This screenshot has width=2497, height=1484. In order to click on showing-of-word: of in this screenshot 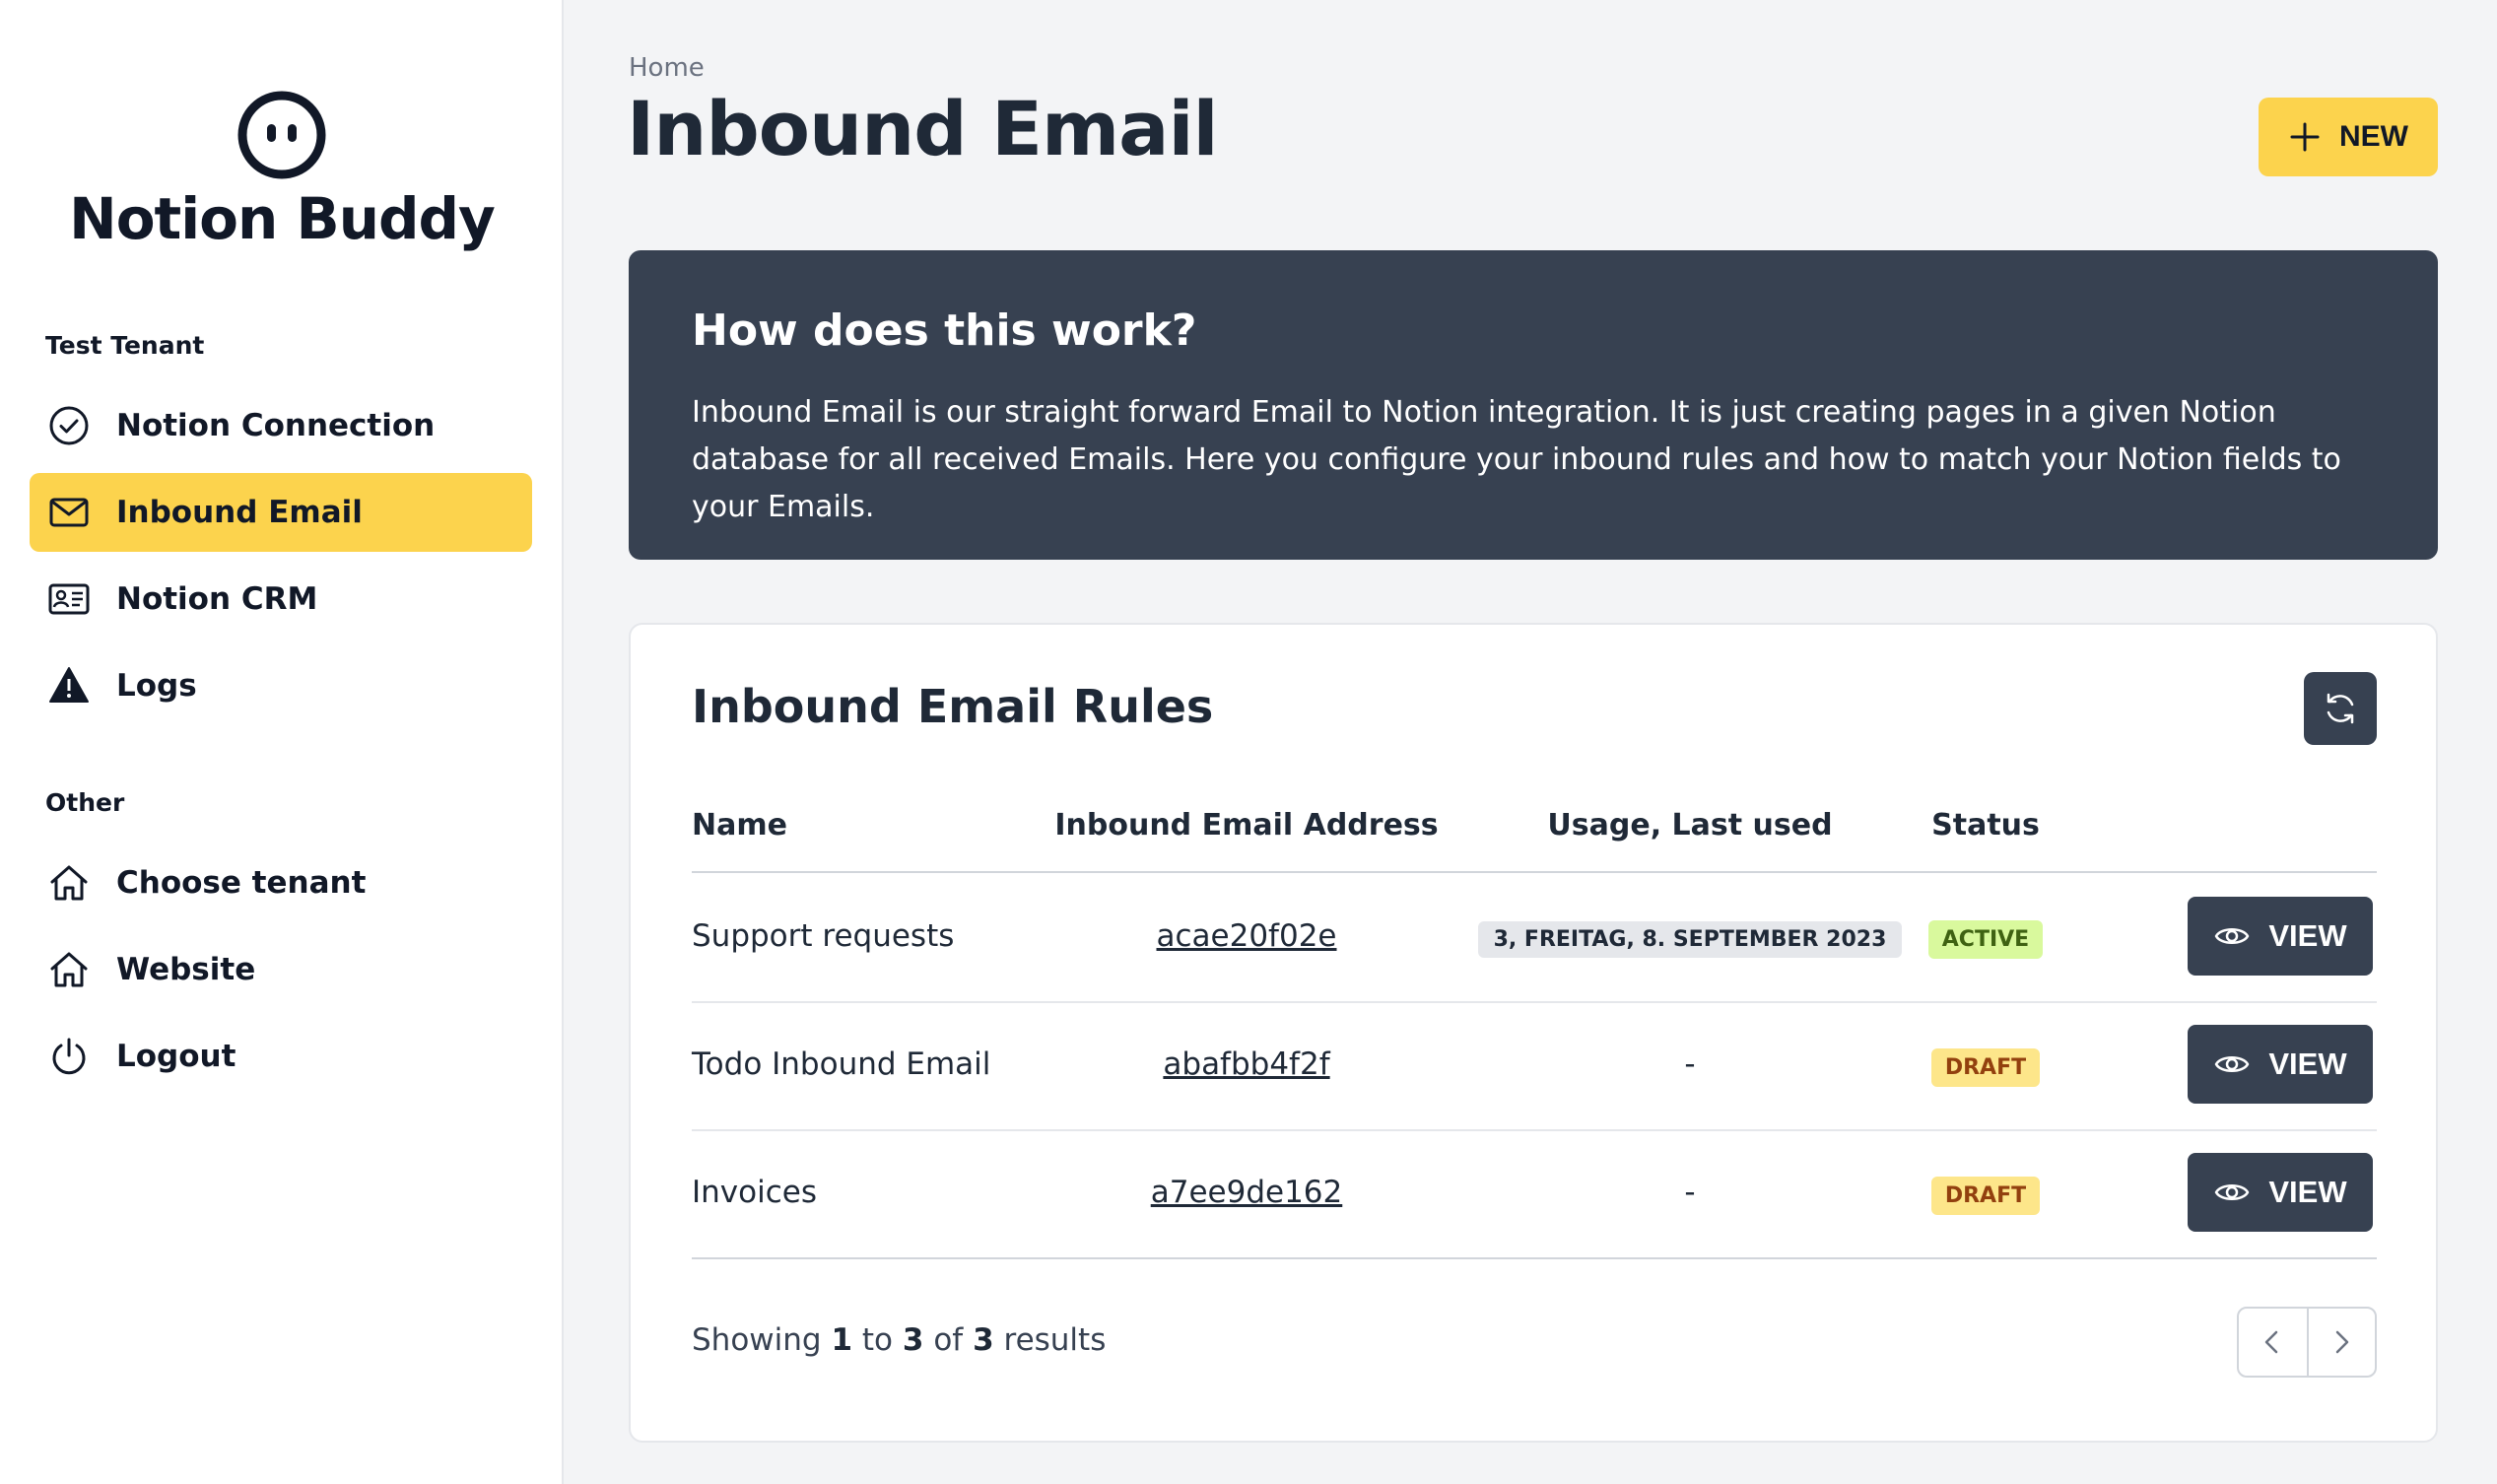, I will do `click(948, 1340)`.